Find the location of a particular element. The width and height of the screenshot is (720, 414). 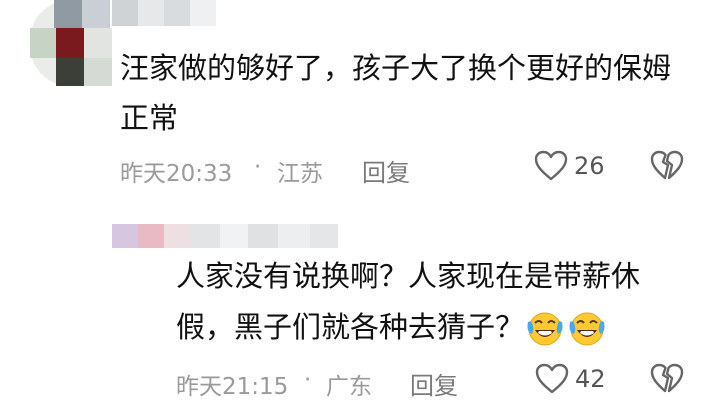

comment-text-line: 人家没有说换啊？人家现在是带薪休 is located at coordinates (408, 276).